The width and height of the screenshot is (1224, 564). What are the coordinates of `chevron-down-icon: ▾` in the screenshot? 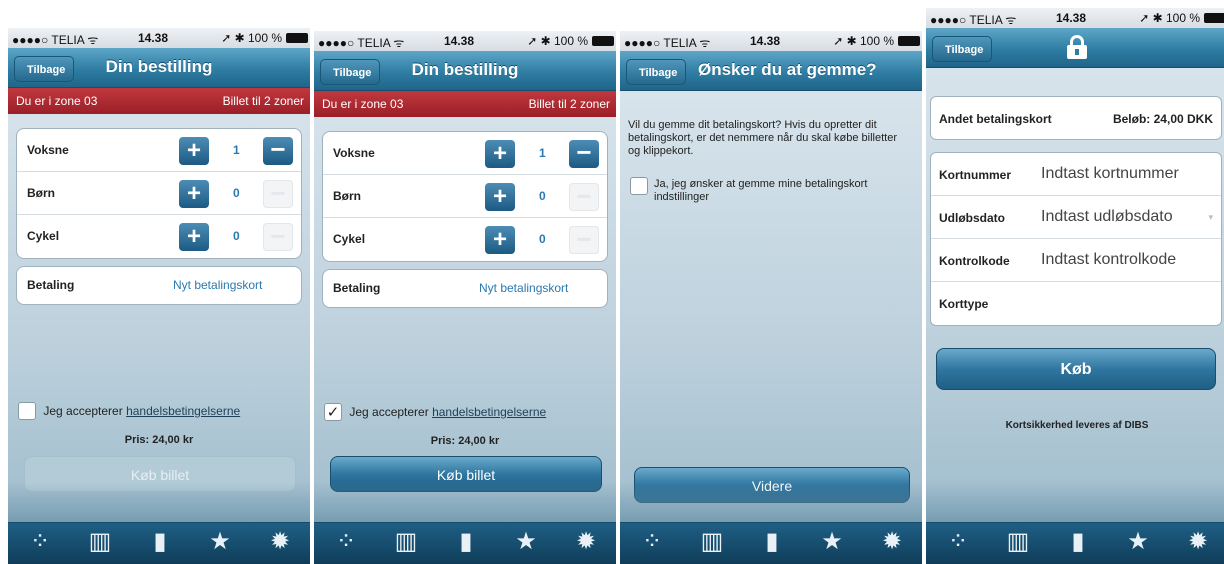 It's located at (1210, 217).